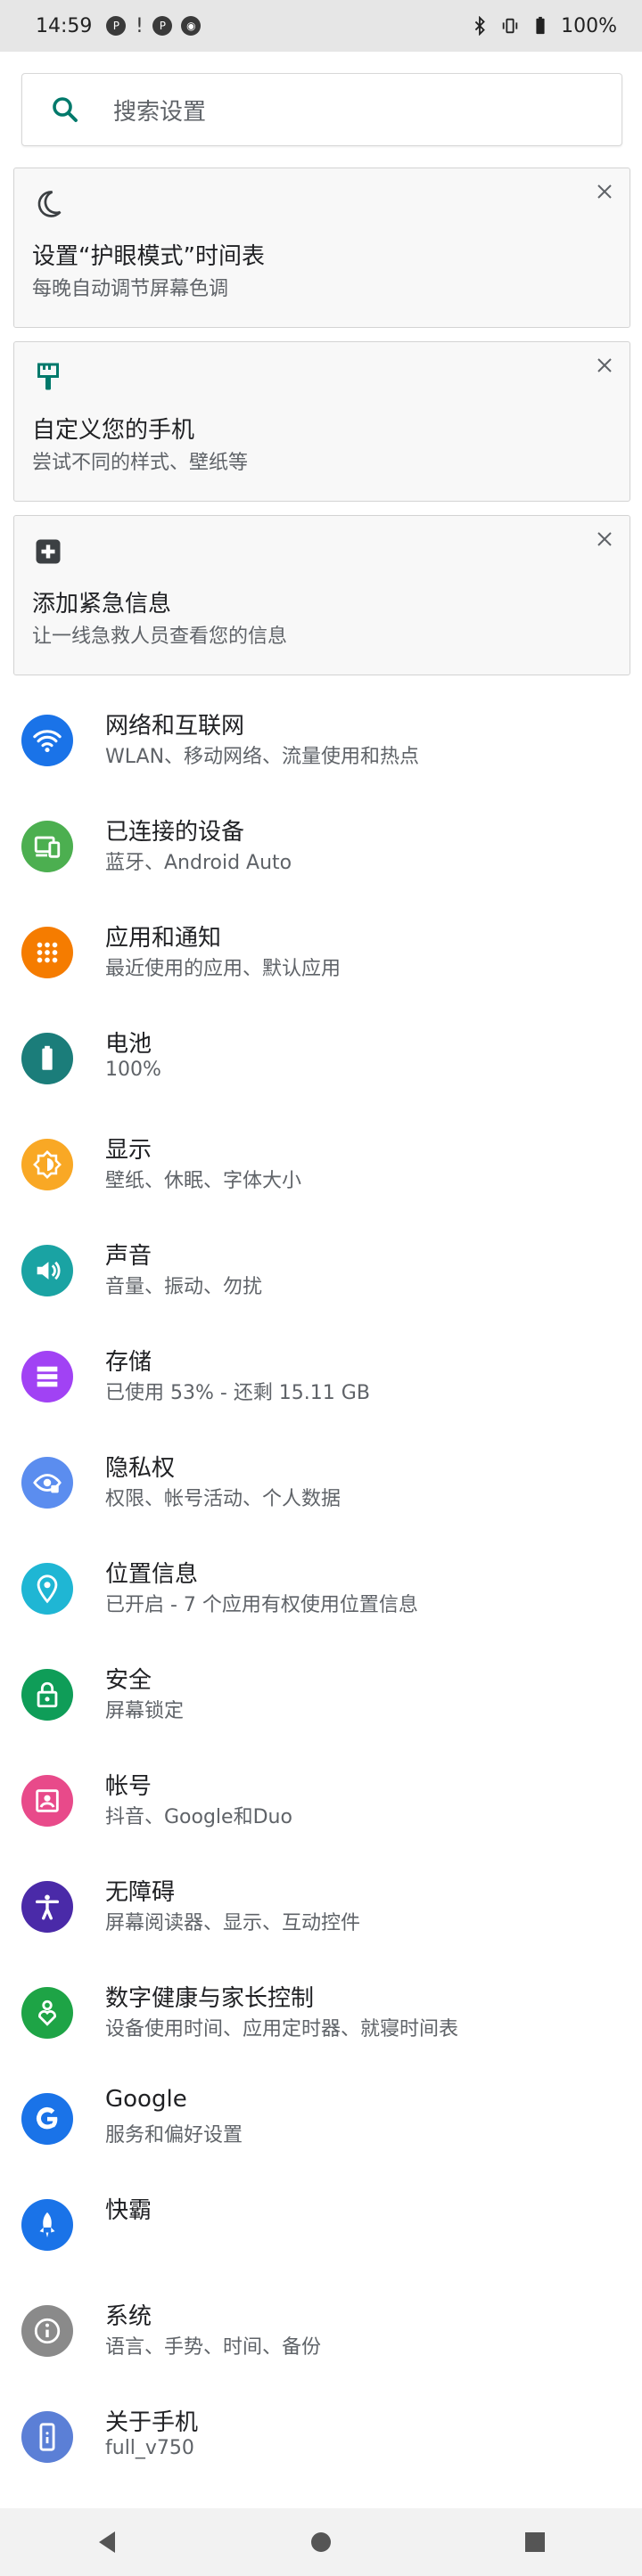  Describe the element at coordinates (139, 25) in the screenshot. I see `alert-icon: !` at that location.